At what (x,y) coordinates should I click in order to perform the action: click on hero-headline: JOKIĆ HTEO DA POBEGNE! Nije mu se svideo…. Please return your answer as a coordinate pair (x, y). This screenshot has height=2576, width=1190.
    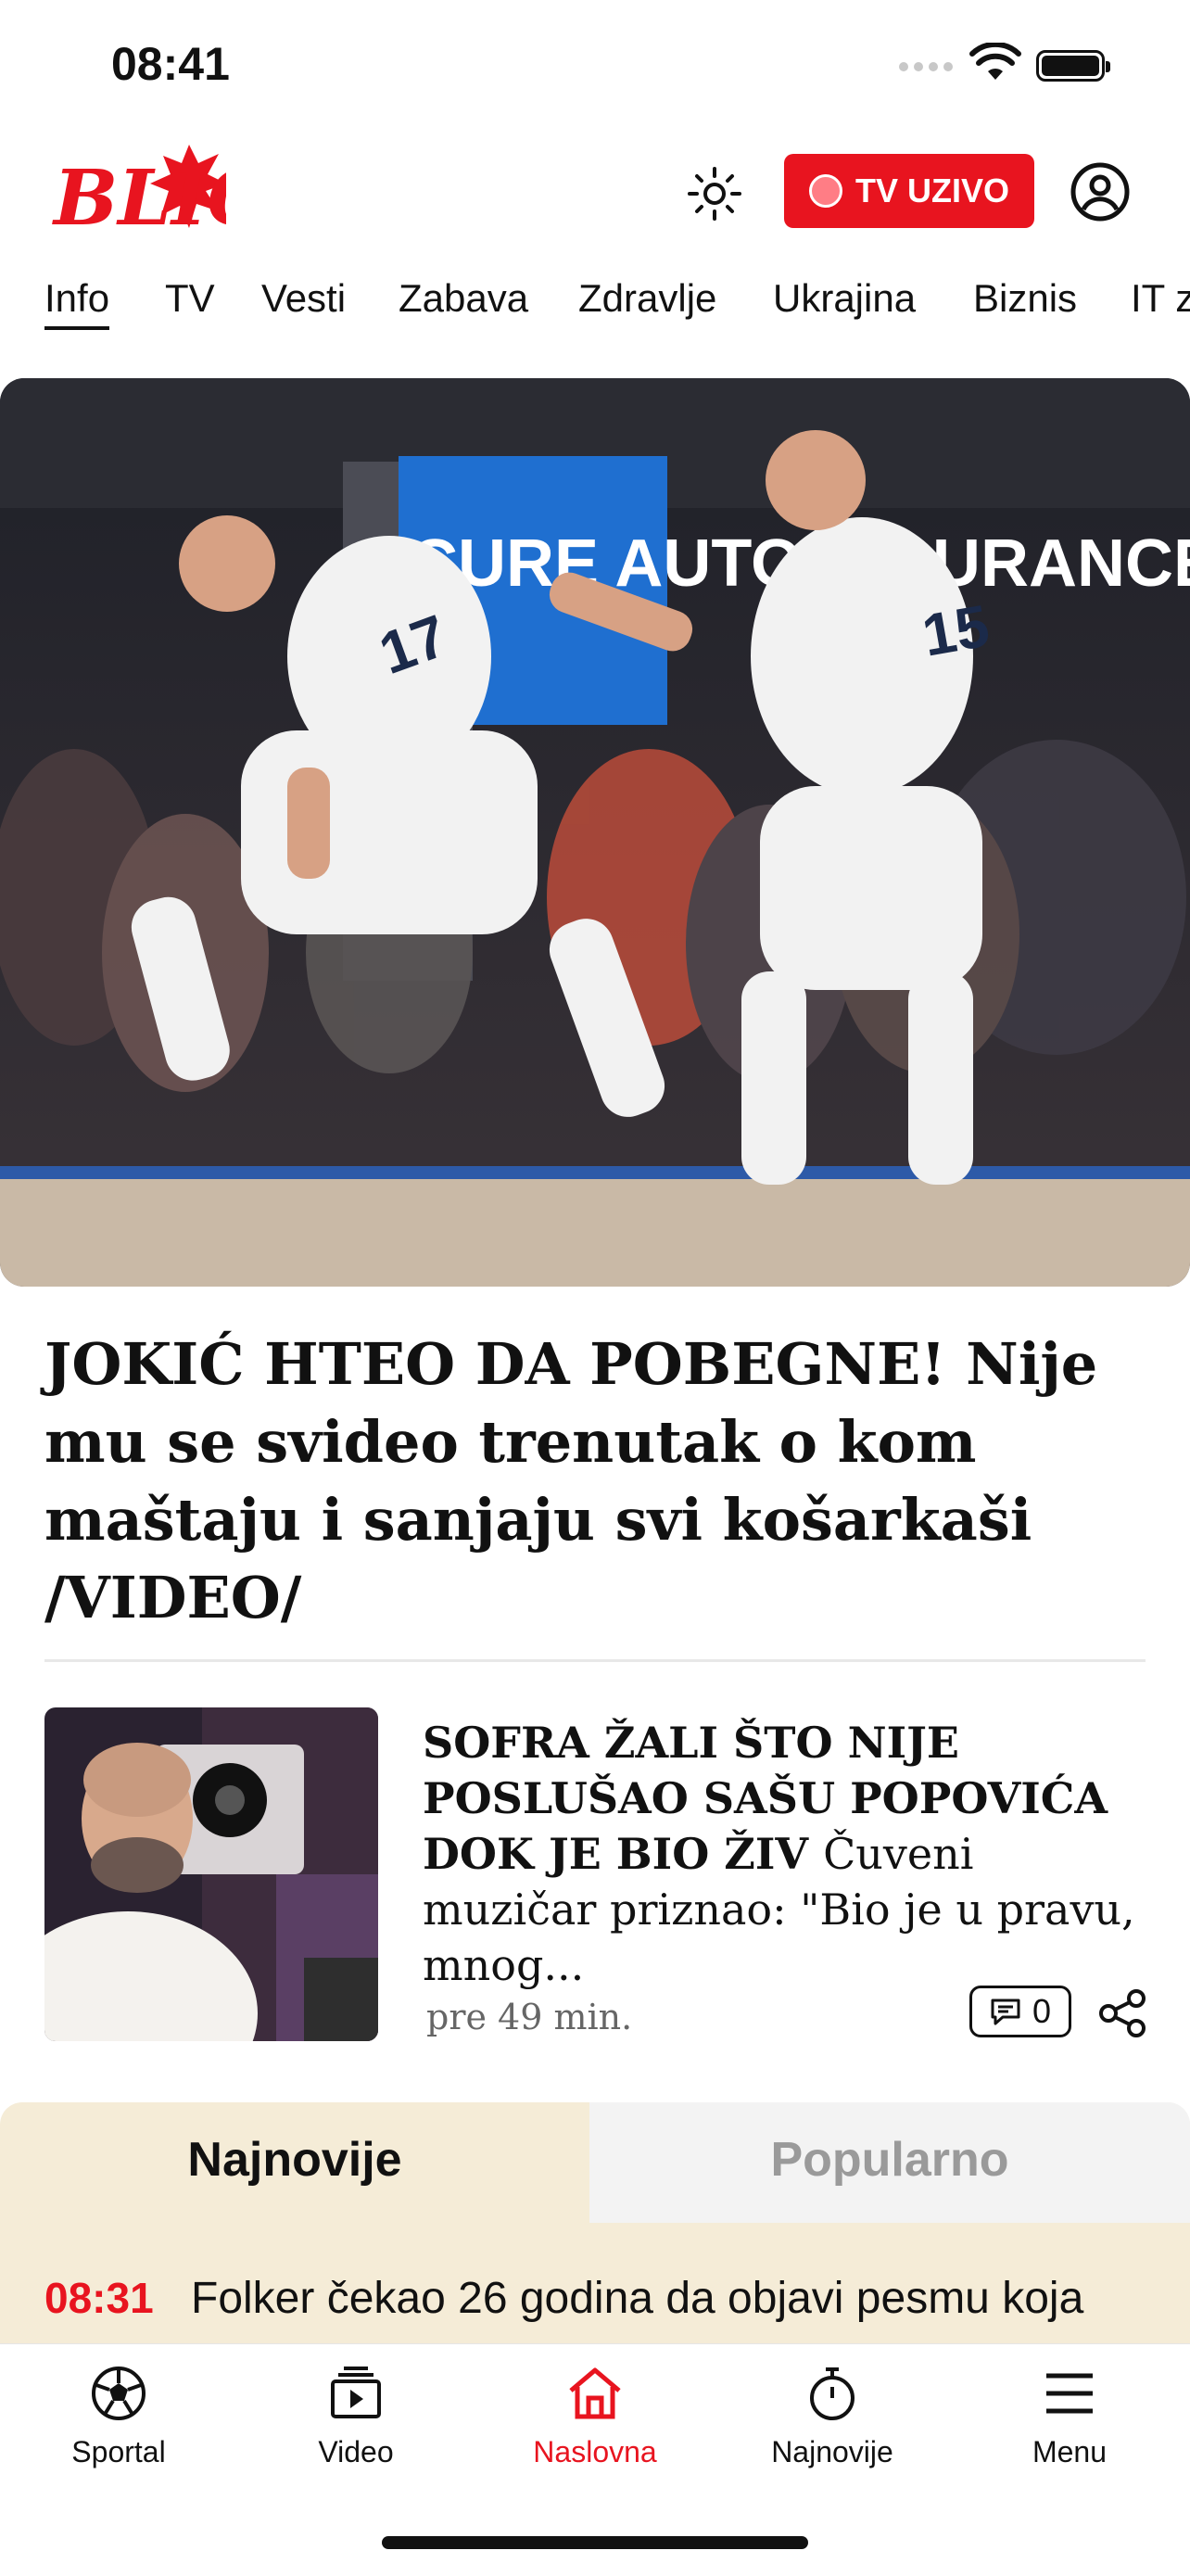
    Looking at the image, I should click on (595, 1481).